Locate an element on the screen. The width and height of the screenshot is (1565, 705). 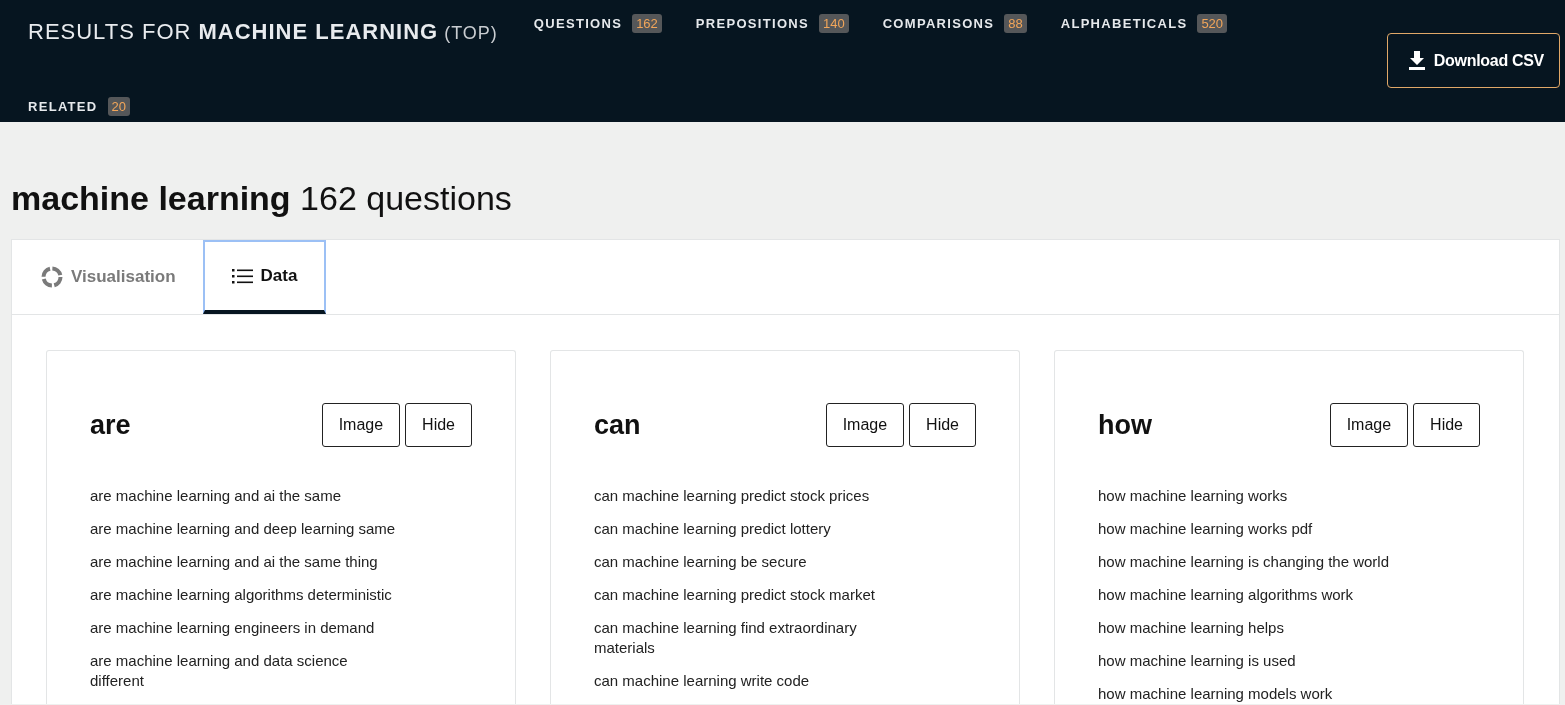
count-badge: 88 is located at coordinates (1015, 23).